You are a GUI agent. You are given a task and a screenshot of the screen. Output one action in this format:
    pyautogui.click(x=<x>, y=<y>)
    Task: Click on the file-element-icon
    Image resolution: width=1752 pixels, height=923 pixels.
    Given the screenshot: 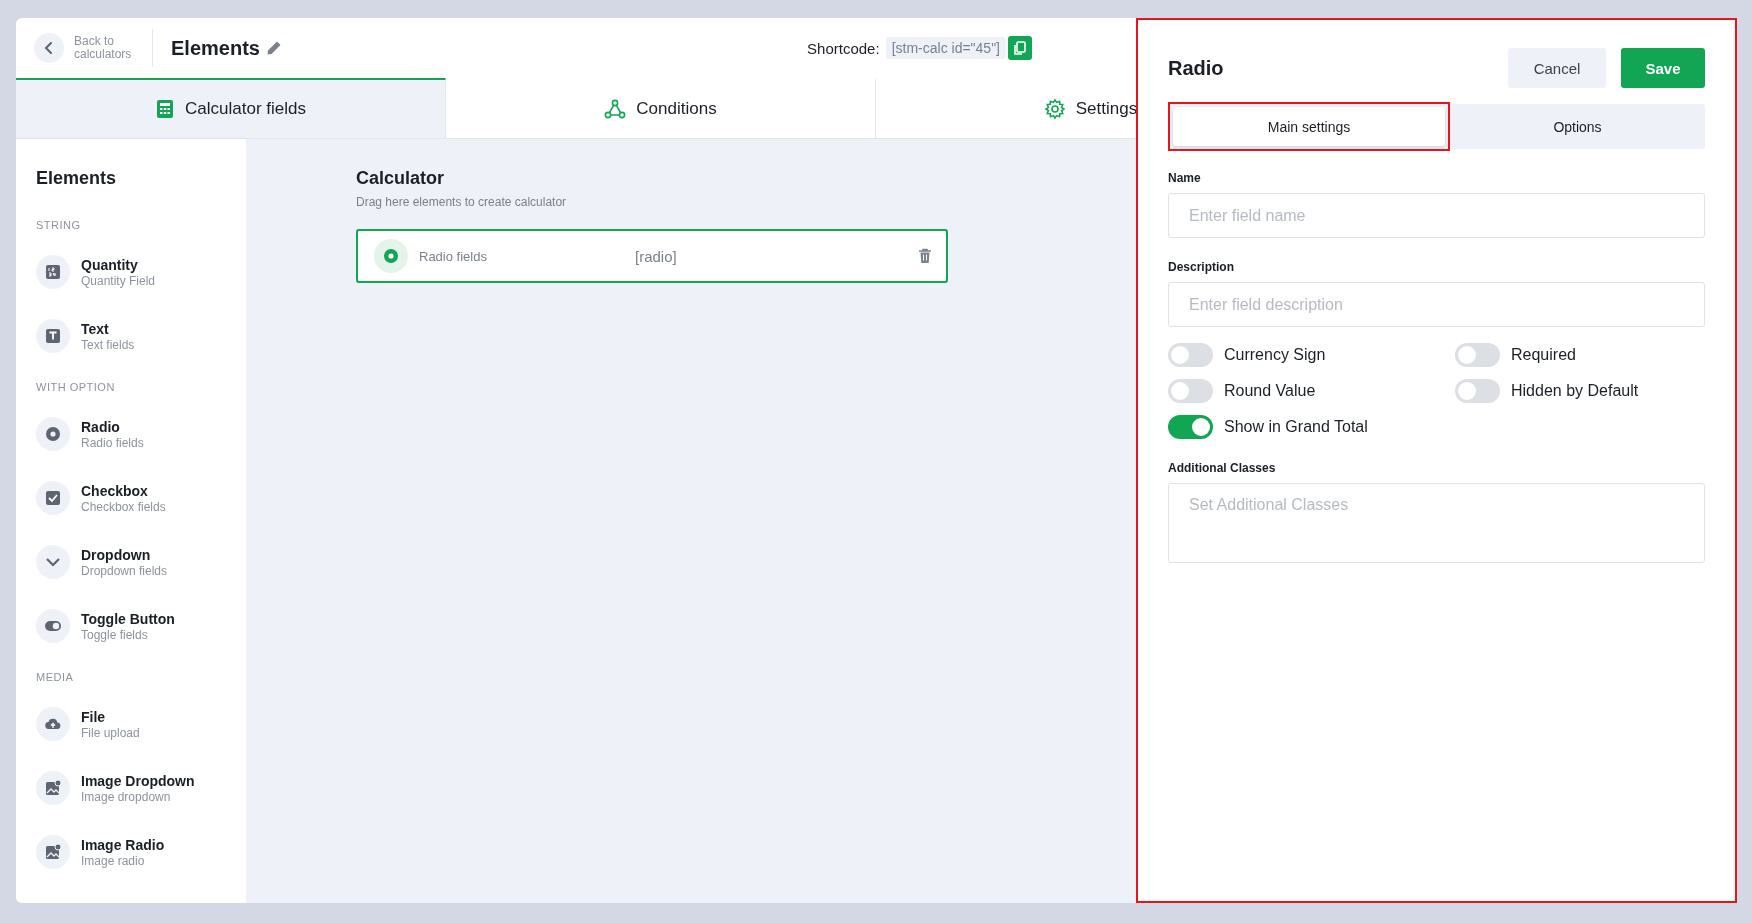 What is the action you would take?
    pyautogui.click(x=53, y=724)
    